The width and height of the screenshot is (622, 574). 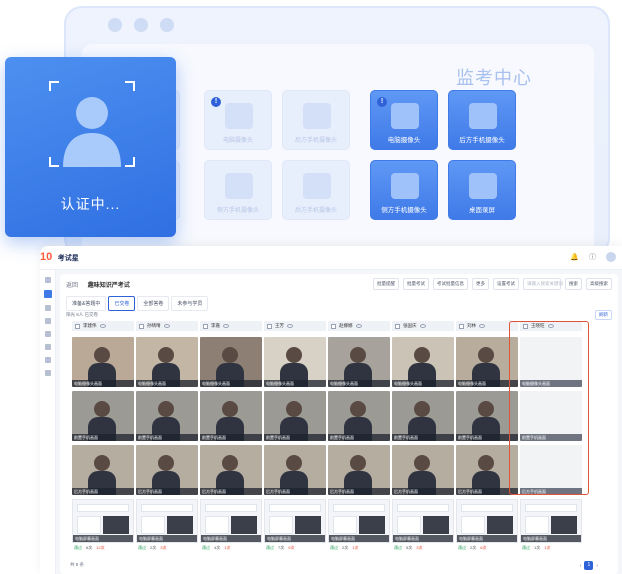 I want to click on tab-3: 未参与学员, so click(x=190, y=303).